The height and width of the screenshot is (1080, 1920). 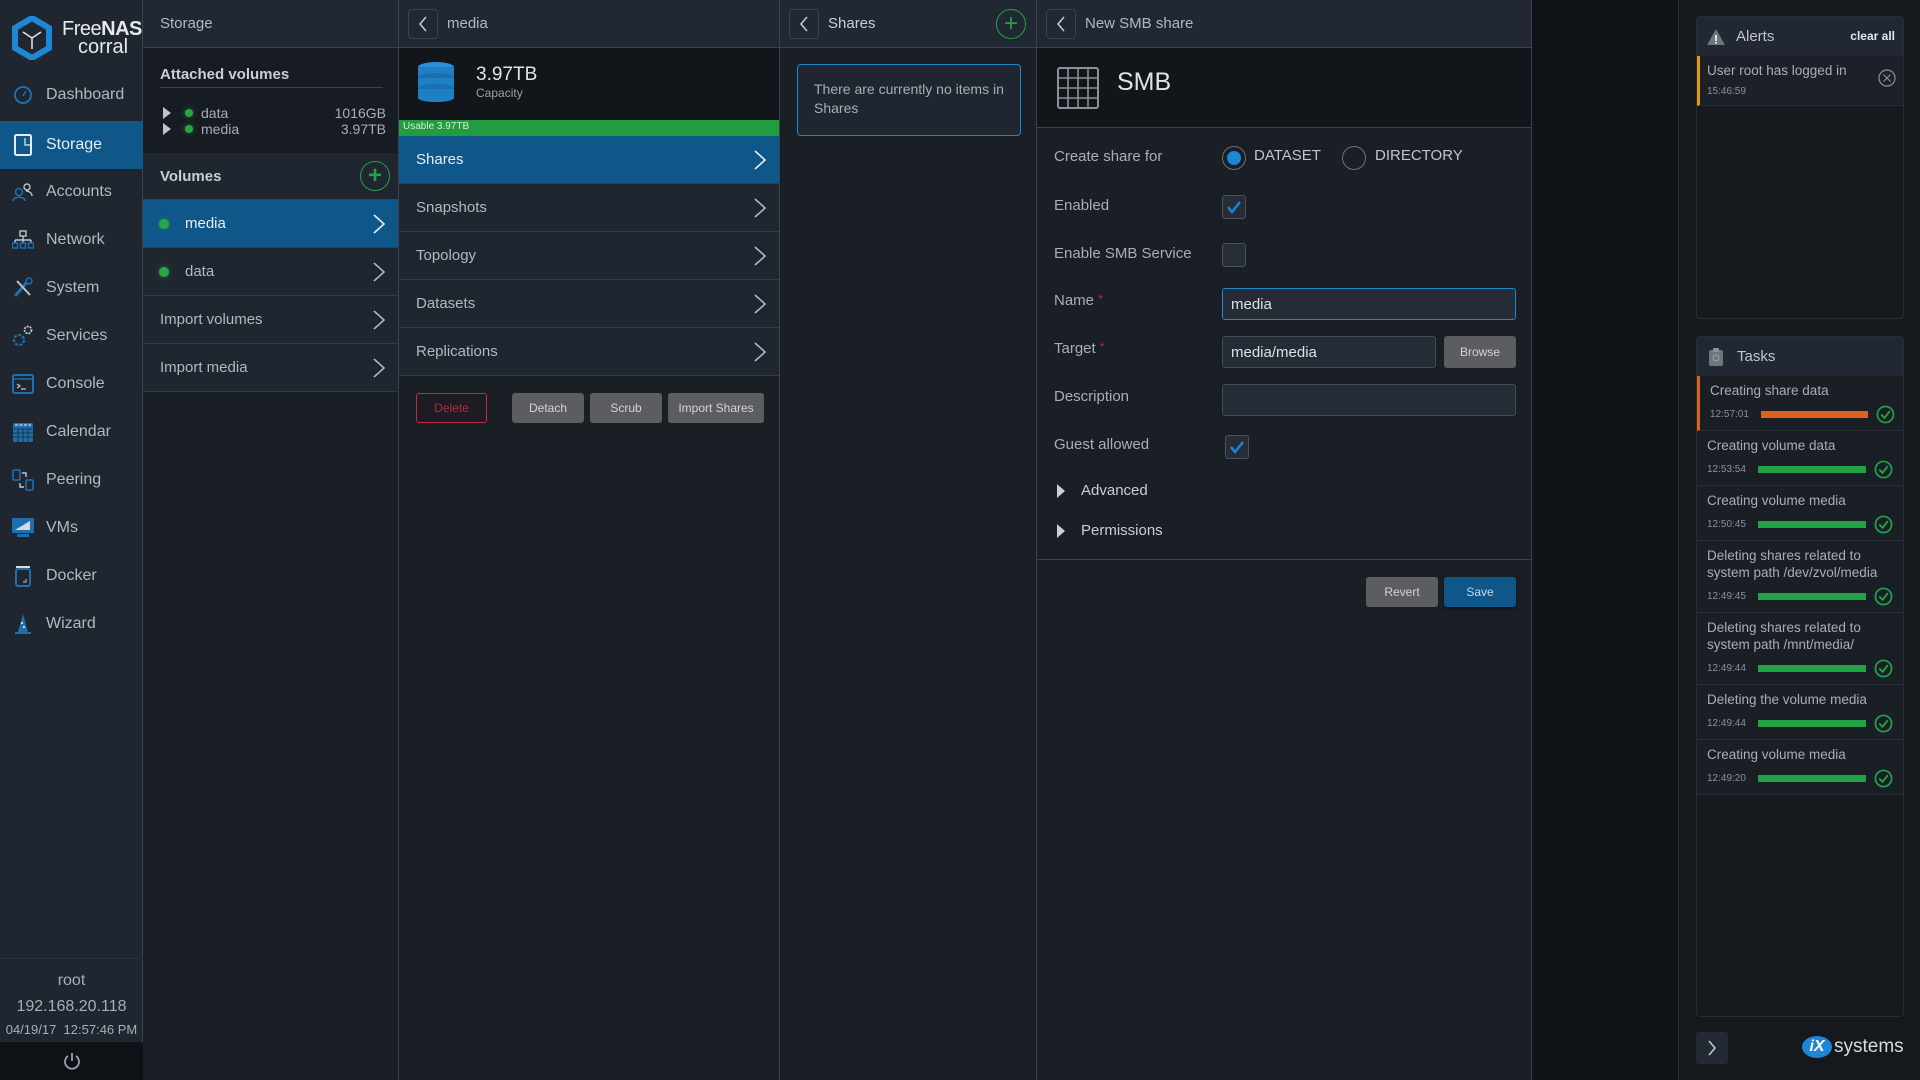 I want to click on alerts-header: Alerts clear all, so click(x=1800, y=36).